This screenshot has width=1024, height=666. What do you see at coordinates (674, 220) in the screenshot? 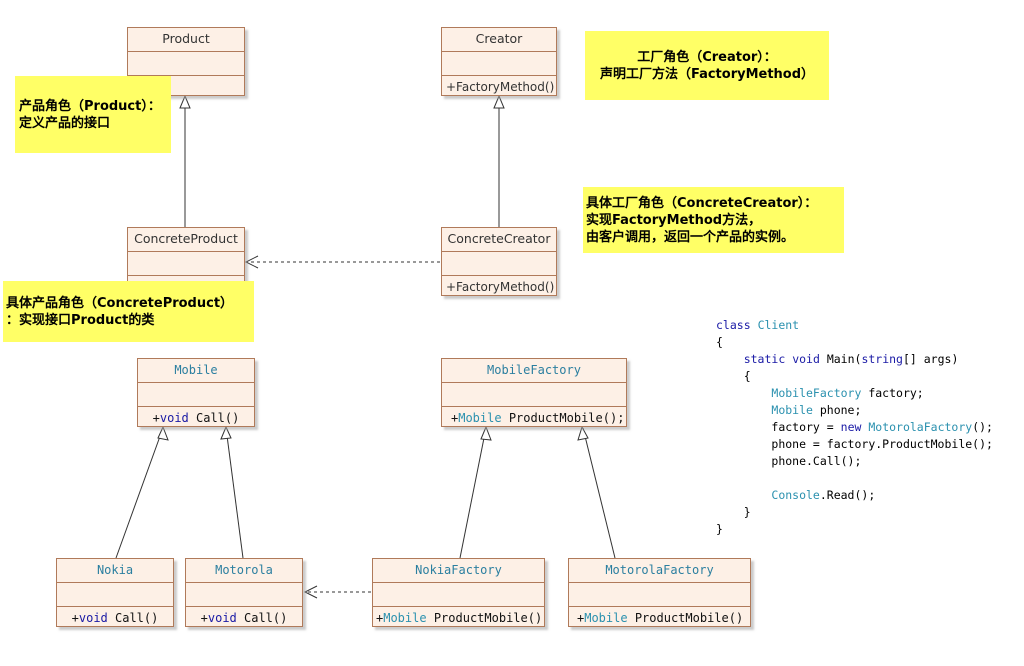
I see `note-line: 实现FactoryMethod方法，` at bounding box center [674, 220].